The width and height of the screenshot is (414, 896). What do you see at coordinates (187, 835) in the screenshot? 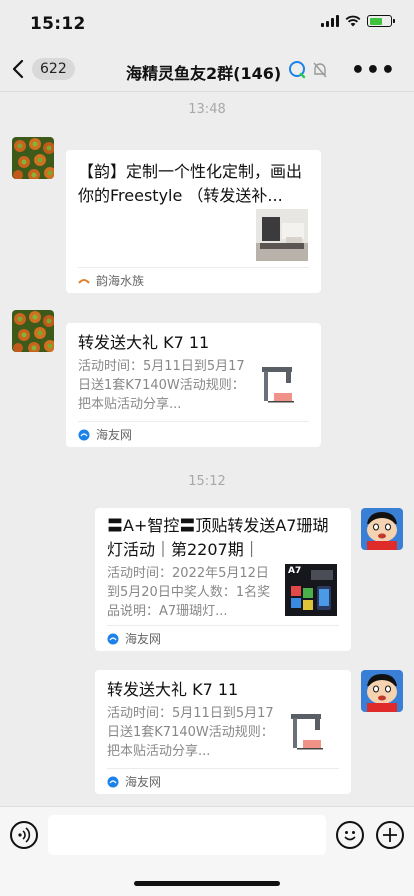
I see `message-input` at bounding box center [187, 835].